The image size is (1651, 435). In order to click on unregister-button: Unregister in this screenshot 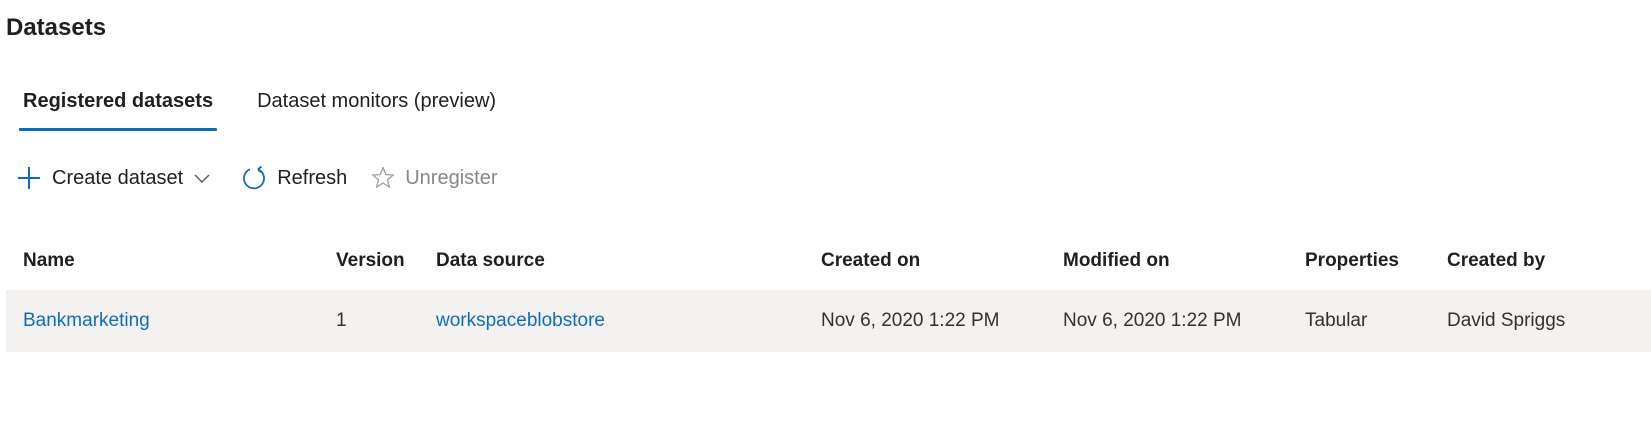, I will do `click(434, 178)`.